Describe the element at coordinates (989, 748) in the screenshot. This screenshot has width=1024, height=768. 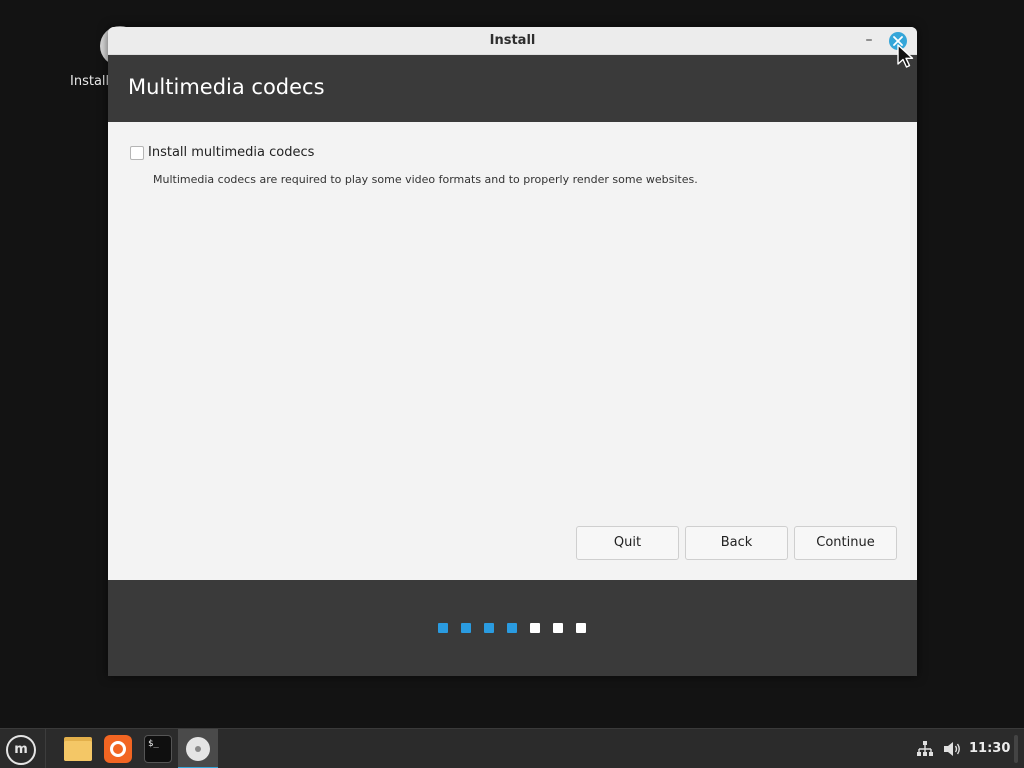
I see `clock: 11:30` at that location.